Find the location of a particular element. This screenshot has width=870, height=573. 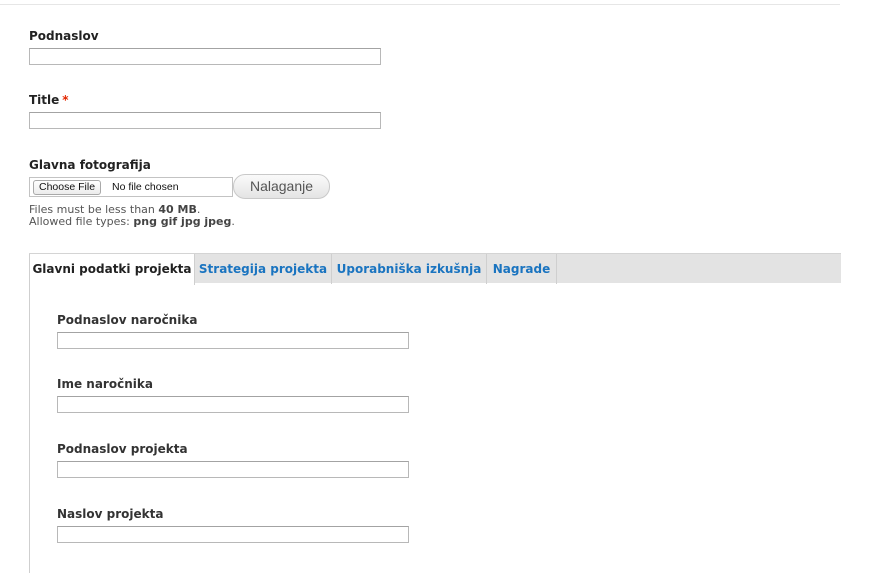

podnaslov-projekta-input is located at coordinates (233, 469).